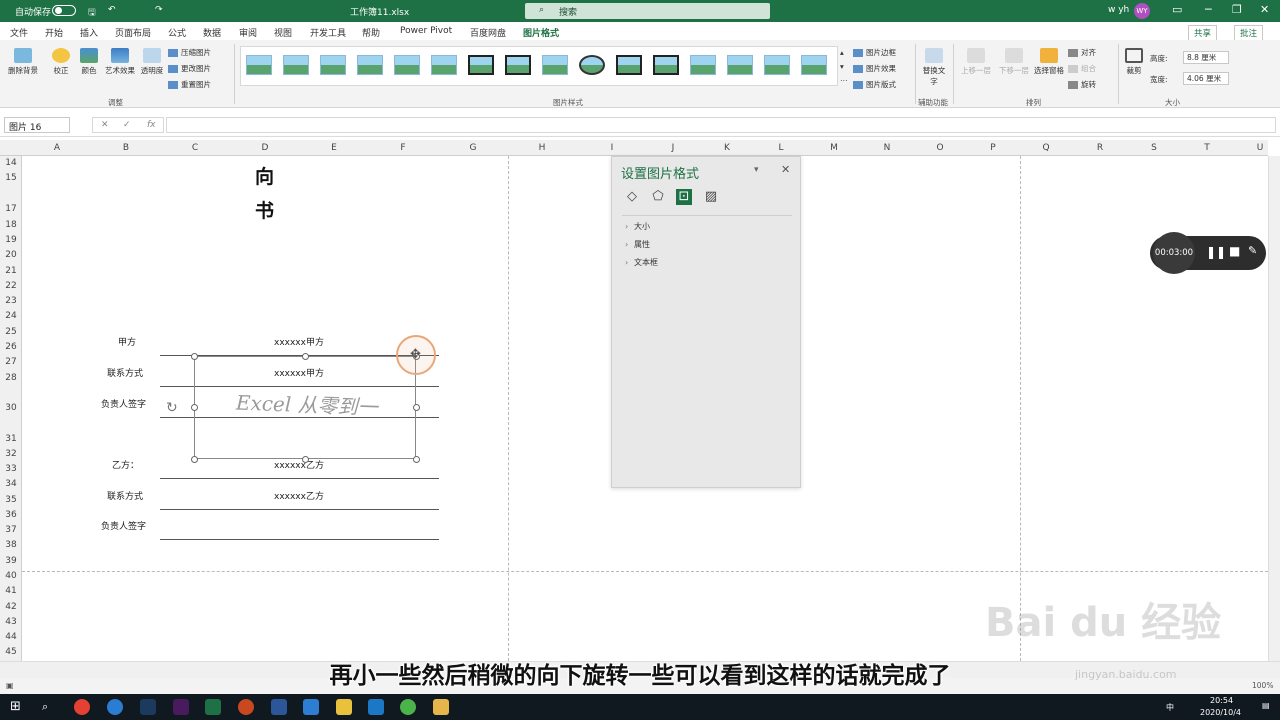 Image resolution: width=1280 pixels, height=720 pixels. What do you see at coordinates (1100, 148) in the screenshot?
I see `column-header: R` at bounding box center [1100, 148].